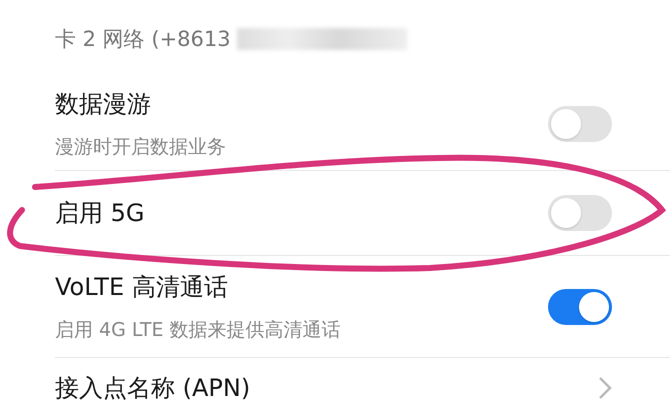  What do you see at coordinates (605, 388) in the screenshot?
I see `chevron-right-icon` at bounding box center [605, 388].